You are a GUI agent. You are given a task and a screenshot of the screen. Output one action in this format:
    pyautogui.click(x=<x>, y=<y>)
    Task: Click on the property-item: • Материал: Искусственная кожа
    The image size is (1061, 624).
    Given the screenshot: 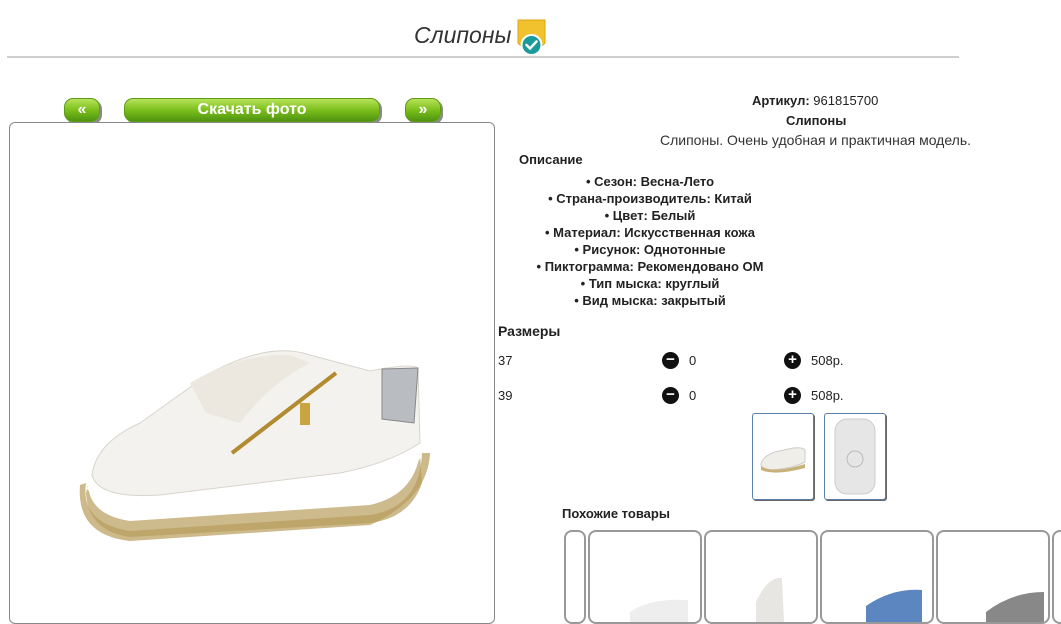 What is the action you would take?
    pyautogui.click(x=650, y=232)
    